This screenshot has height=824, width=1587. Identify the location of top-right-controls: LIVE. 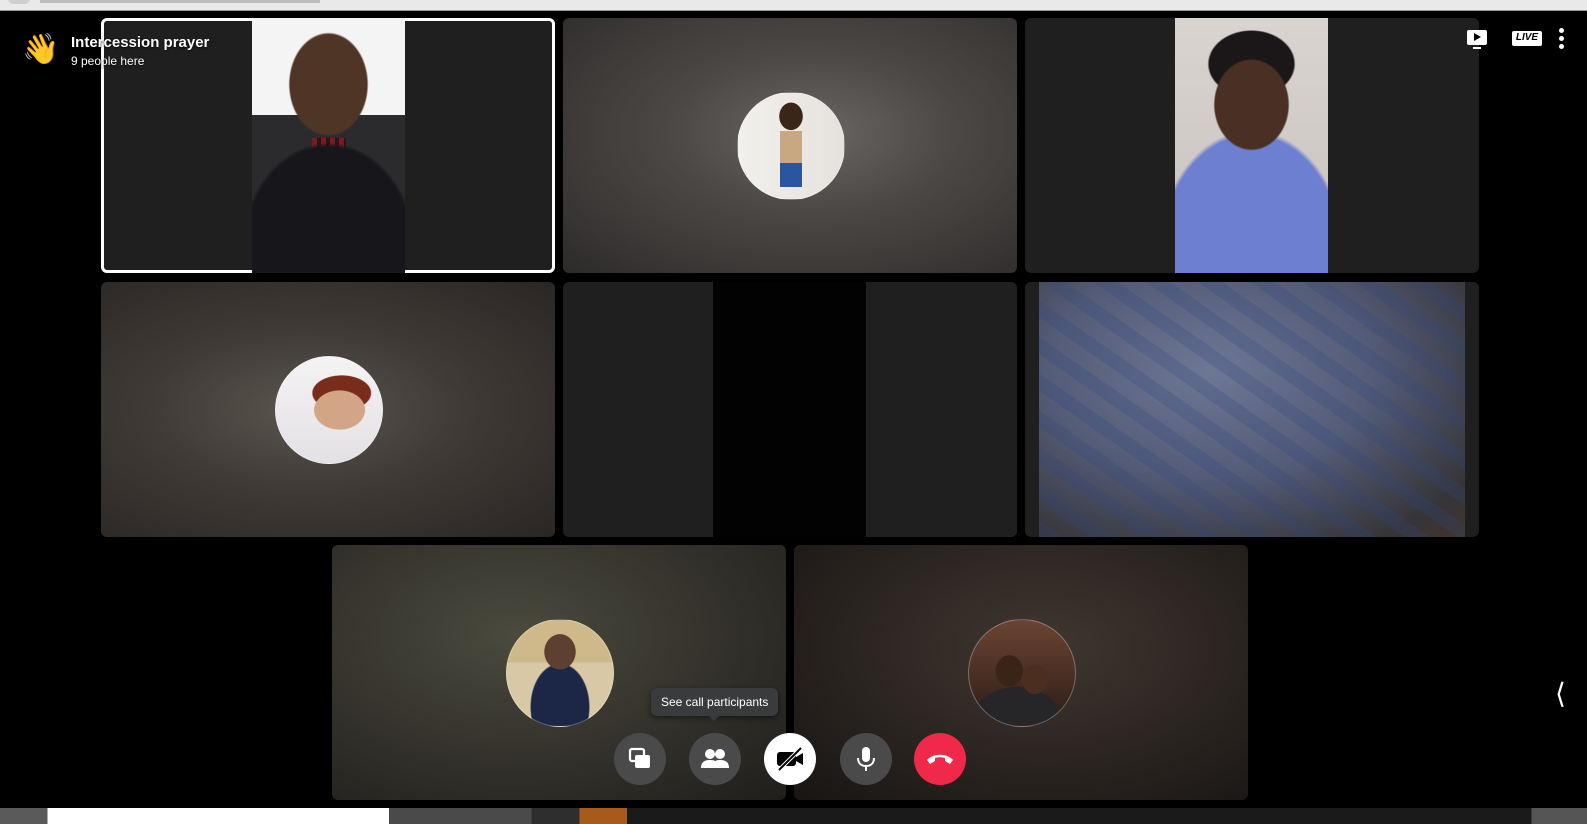
(1517, 40).